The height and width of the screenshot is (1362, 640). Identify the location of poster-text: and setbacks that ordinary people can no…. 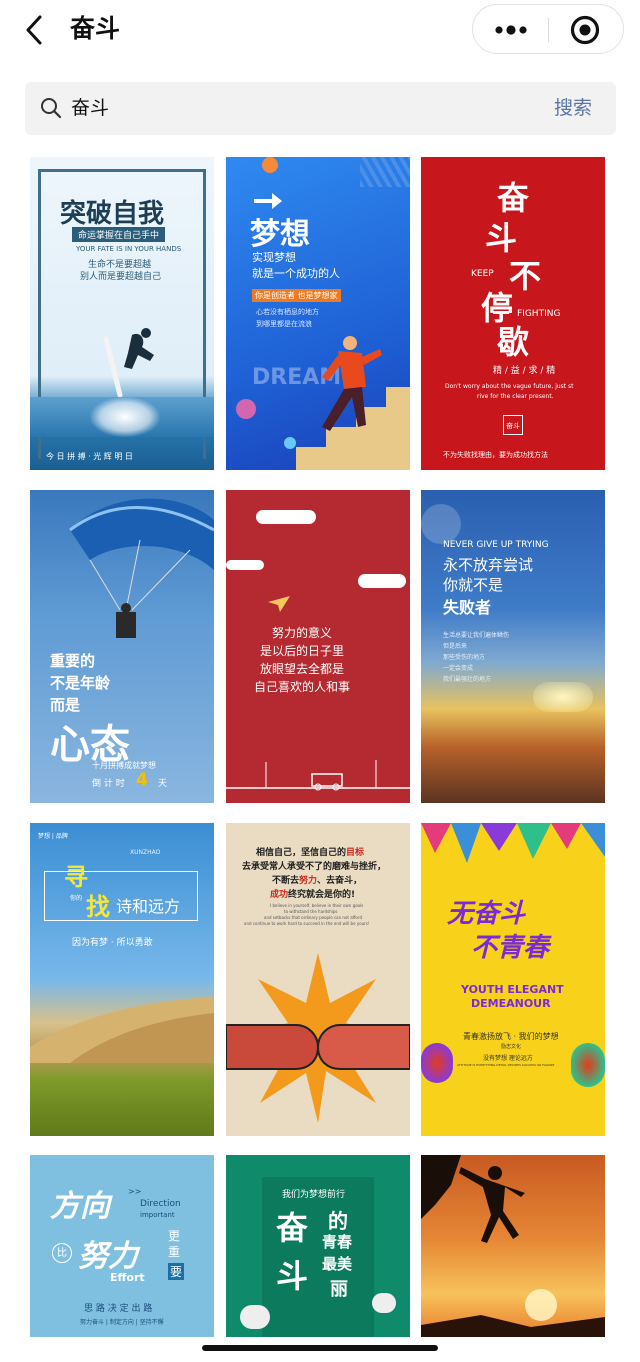
(313, 917).